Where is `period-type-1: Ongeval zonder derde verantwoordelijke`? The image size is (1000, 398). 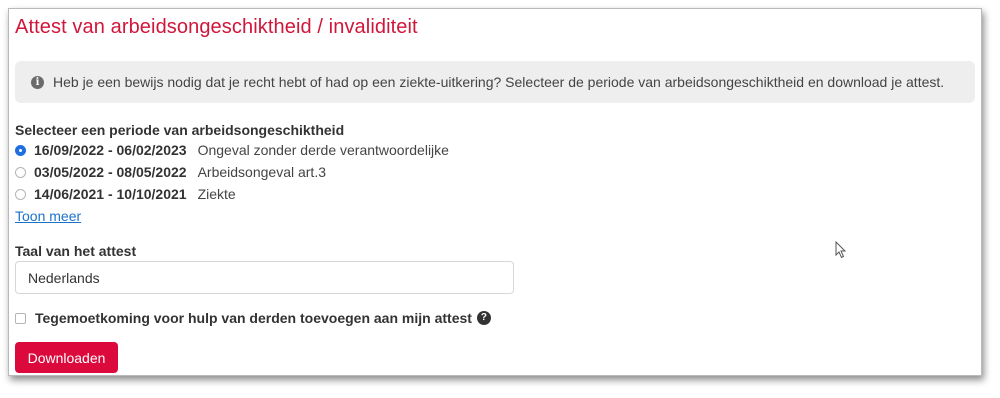
period-type-1: Ongeval zonder derde verantwoordelijke is located at coordinates (323, 150).